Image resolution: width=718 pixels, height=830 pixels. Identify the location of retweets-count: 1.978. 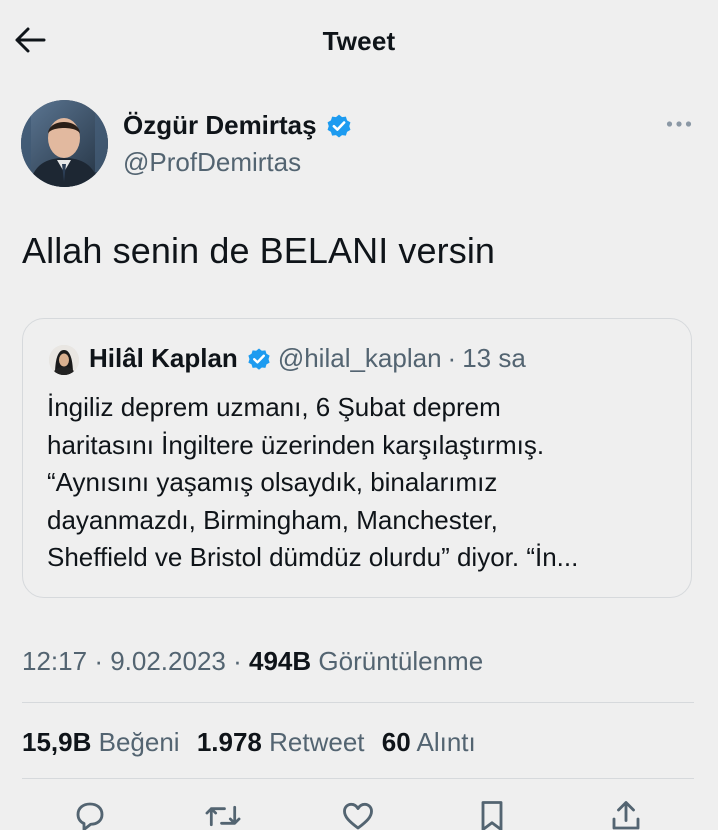
(229, 742).